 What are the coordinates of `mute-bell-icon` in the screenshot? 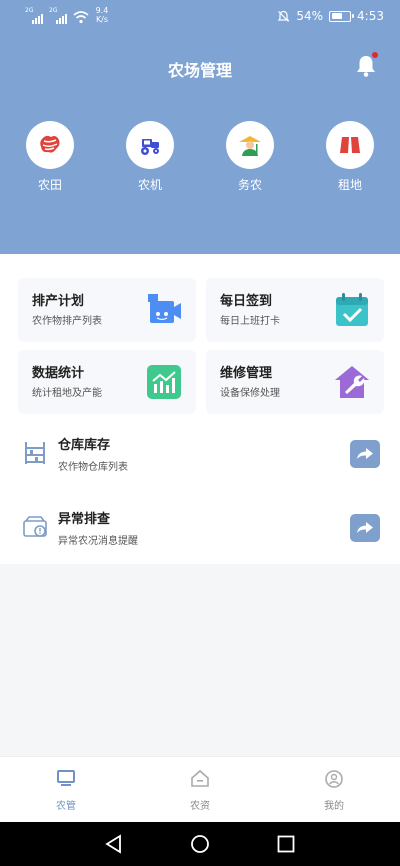 It's located at (284, 16).